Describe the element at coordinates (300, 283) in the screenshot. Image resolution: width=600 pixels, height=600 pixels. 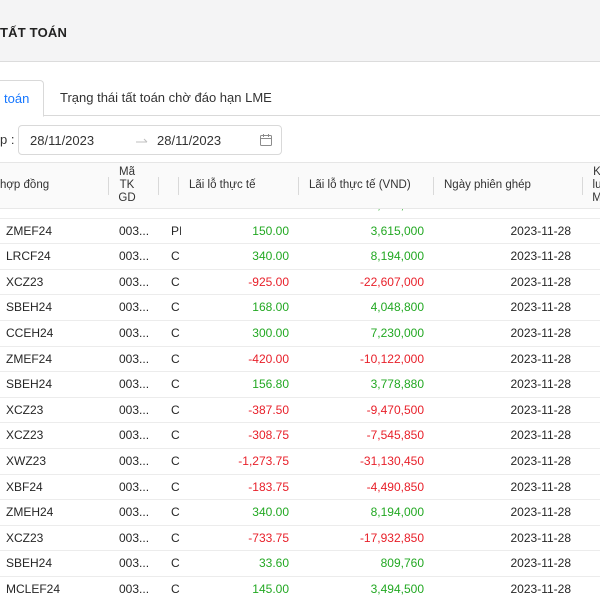
I see `table-row: XCZ23 003... C -925.00 -22,607,000 2023-11-28` at that location.